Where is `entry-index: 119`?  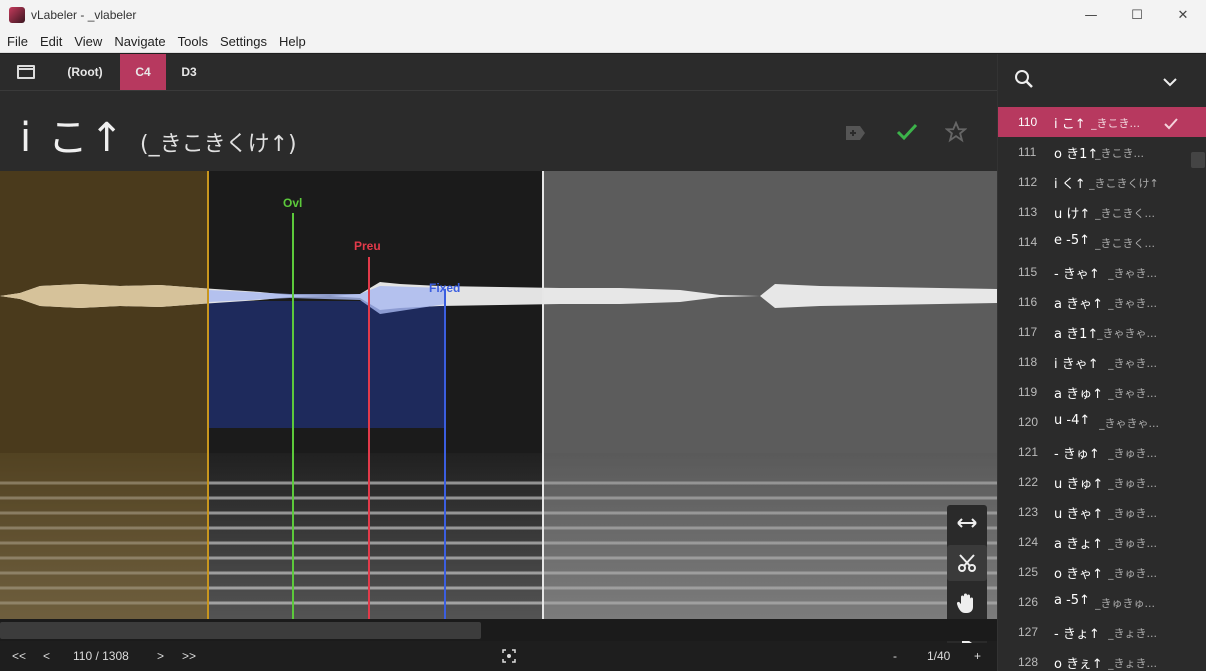 entry-index: 119 is located at coordinates (1028, 392).